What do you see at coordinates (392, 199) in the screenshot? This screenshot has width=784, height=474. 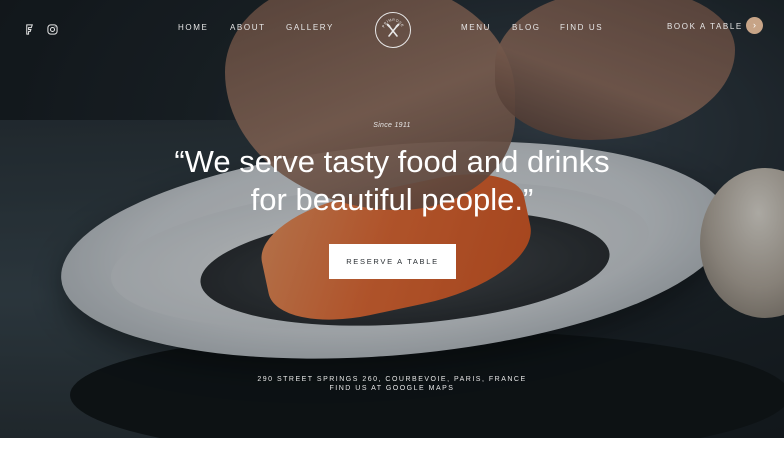 I see `headline-line-2: for beautiful people.”` at bounding box center [392, 199].